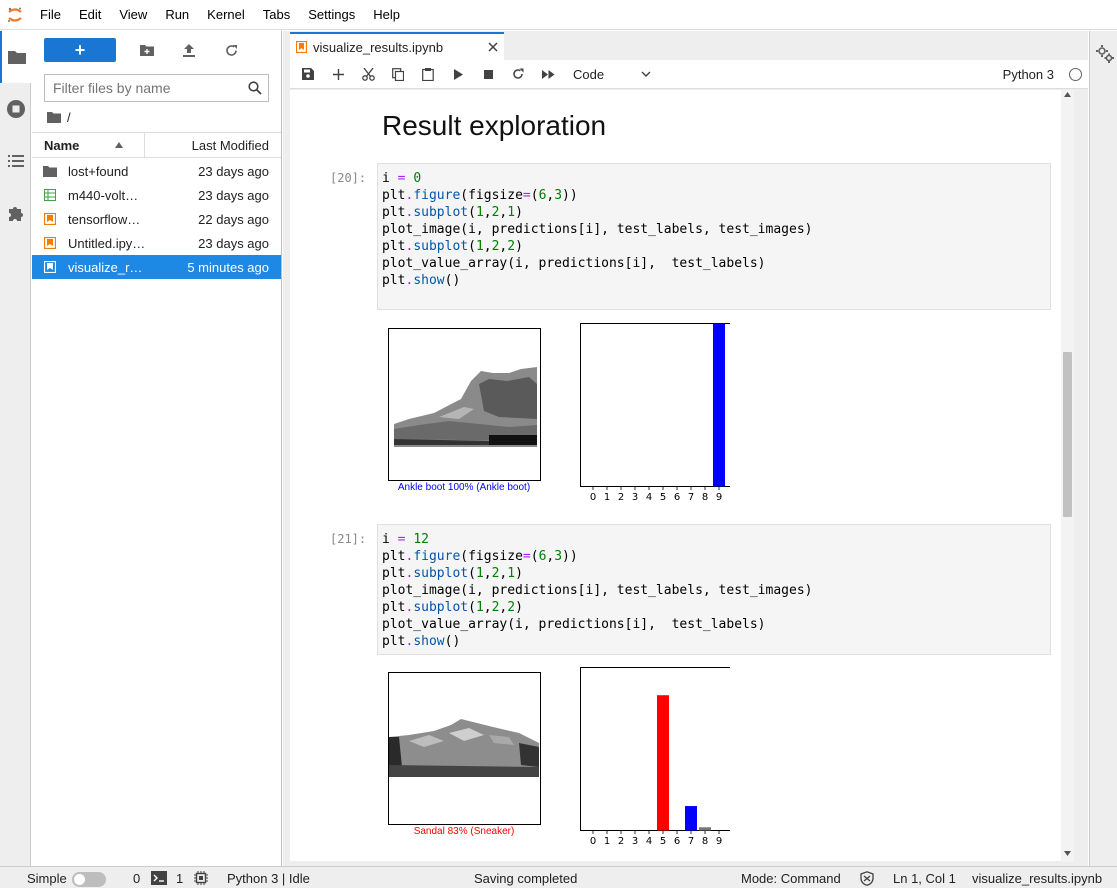  I want to click on file-modified: 5 minutes ago, so click(228, 267).